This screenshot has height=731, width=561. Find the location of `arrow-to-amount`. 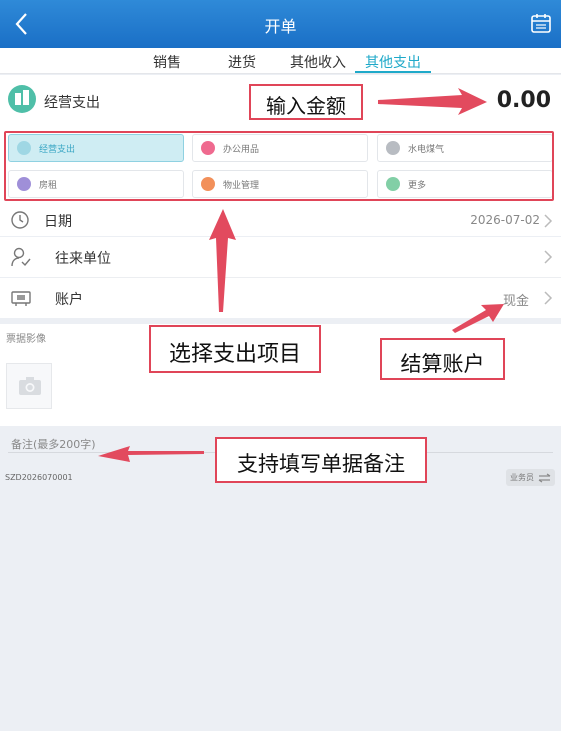

arrow-to-amount is located at coordinates (432, 101).